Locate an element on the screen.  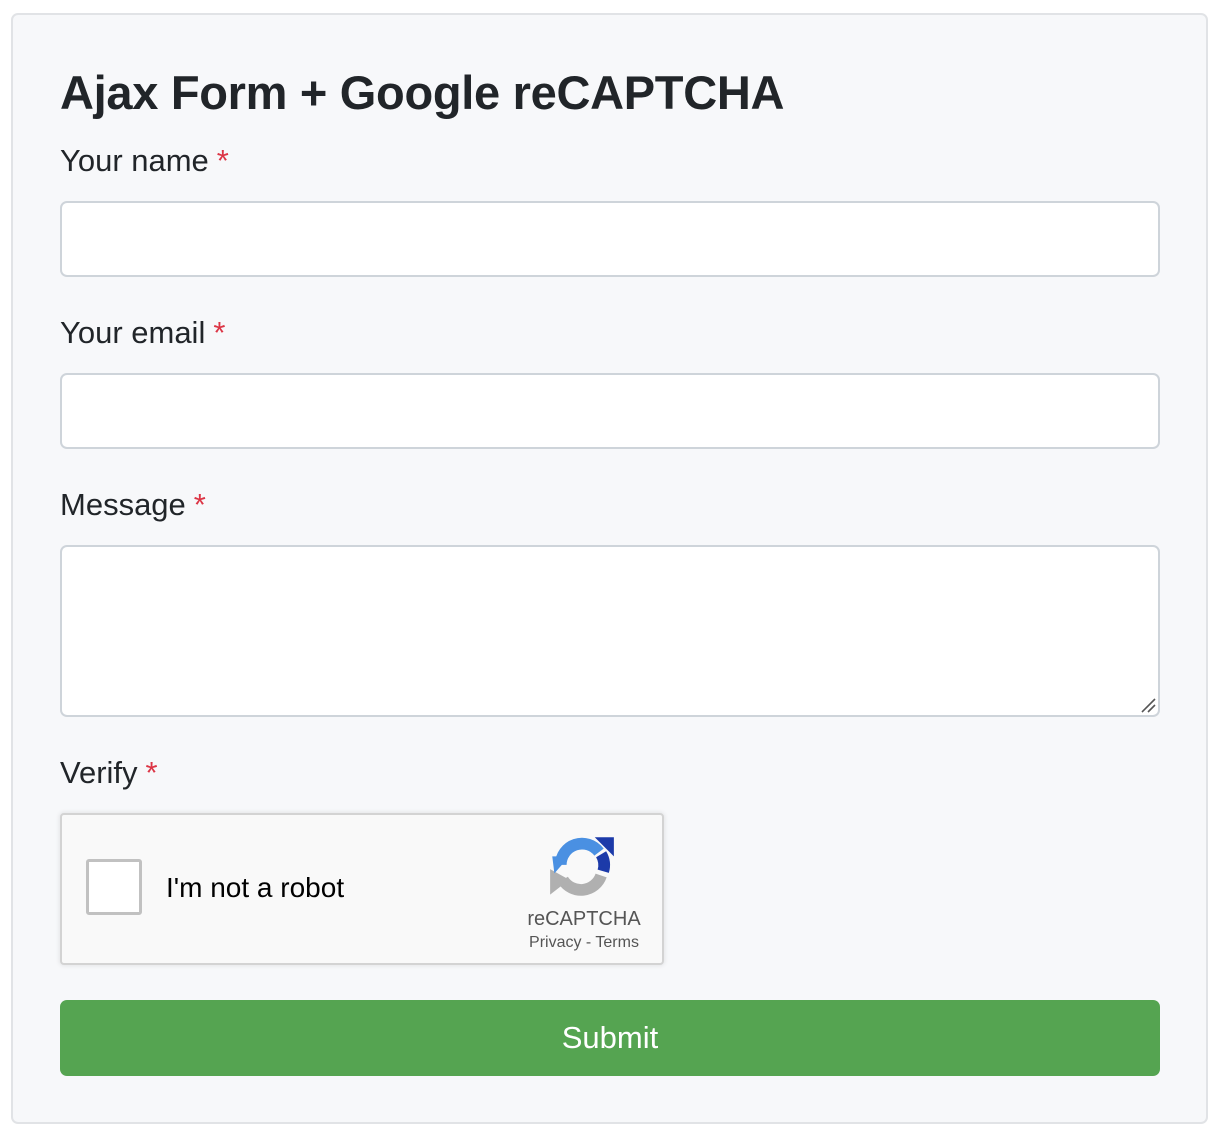
verify-label: Verify * is located at coordinates (109, 773).